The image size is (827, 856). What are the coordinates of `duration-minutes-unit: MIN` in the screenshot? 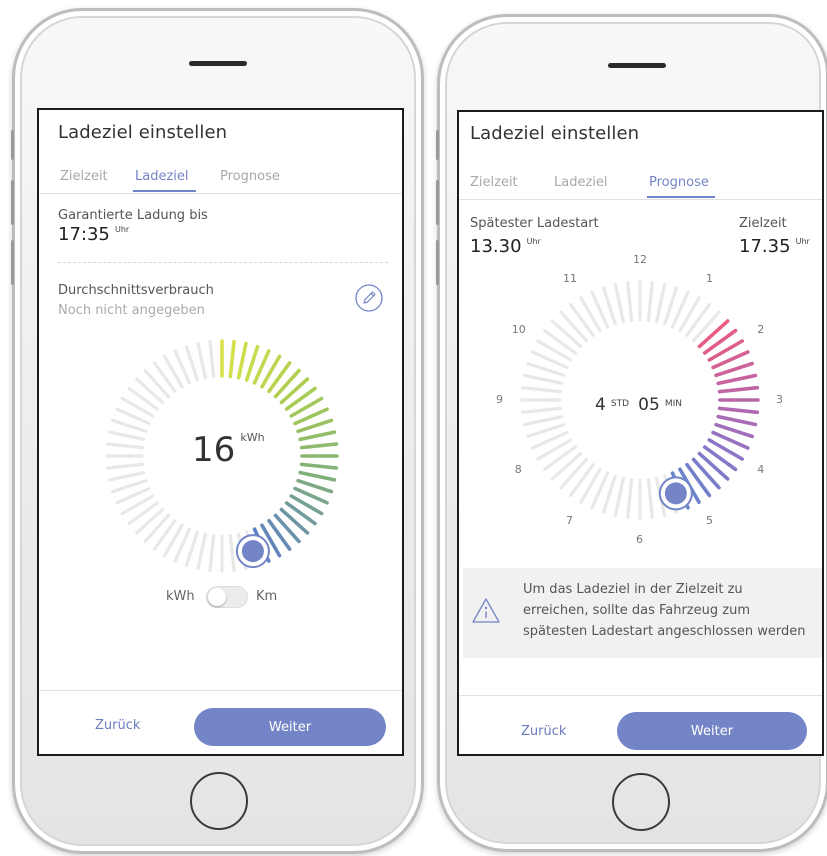 It's located at (673, 404).